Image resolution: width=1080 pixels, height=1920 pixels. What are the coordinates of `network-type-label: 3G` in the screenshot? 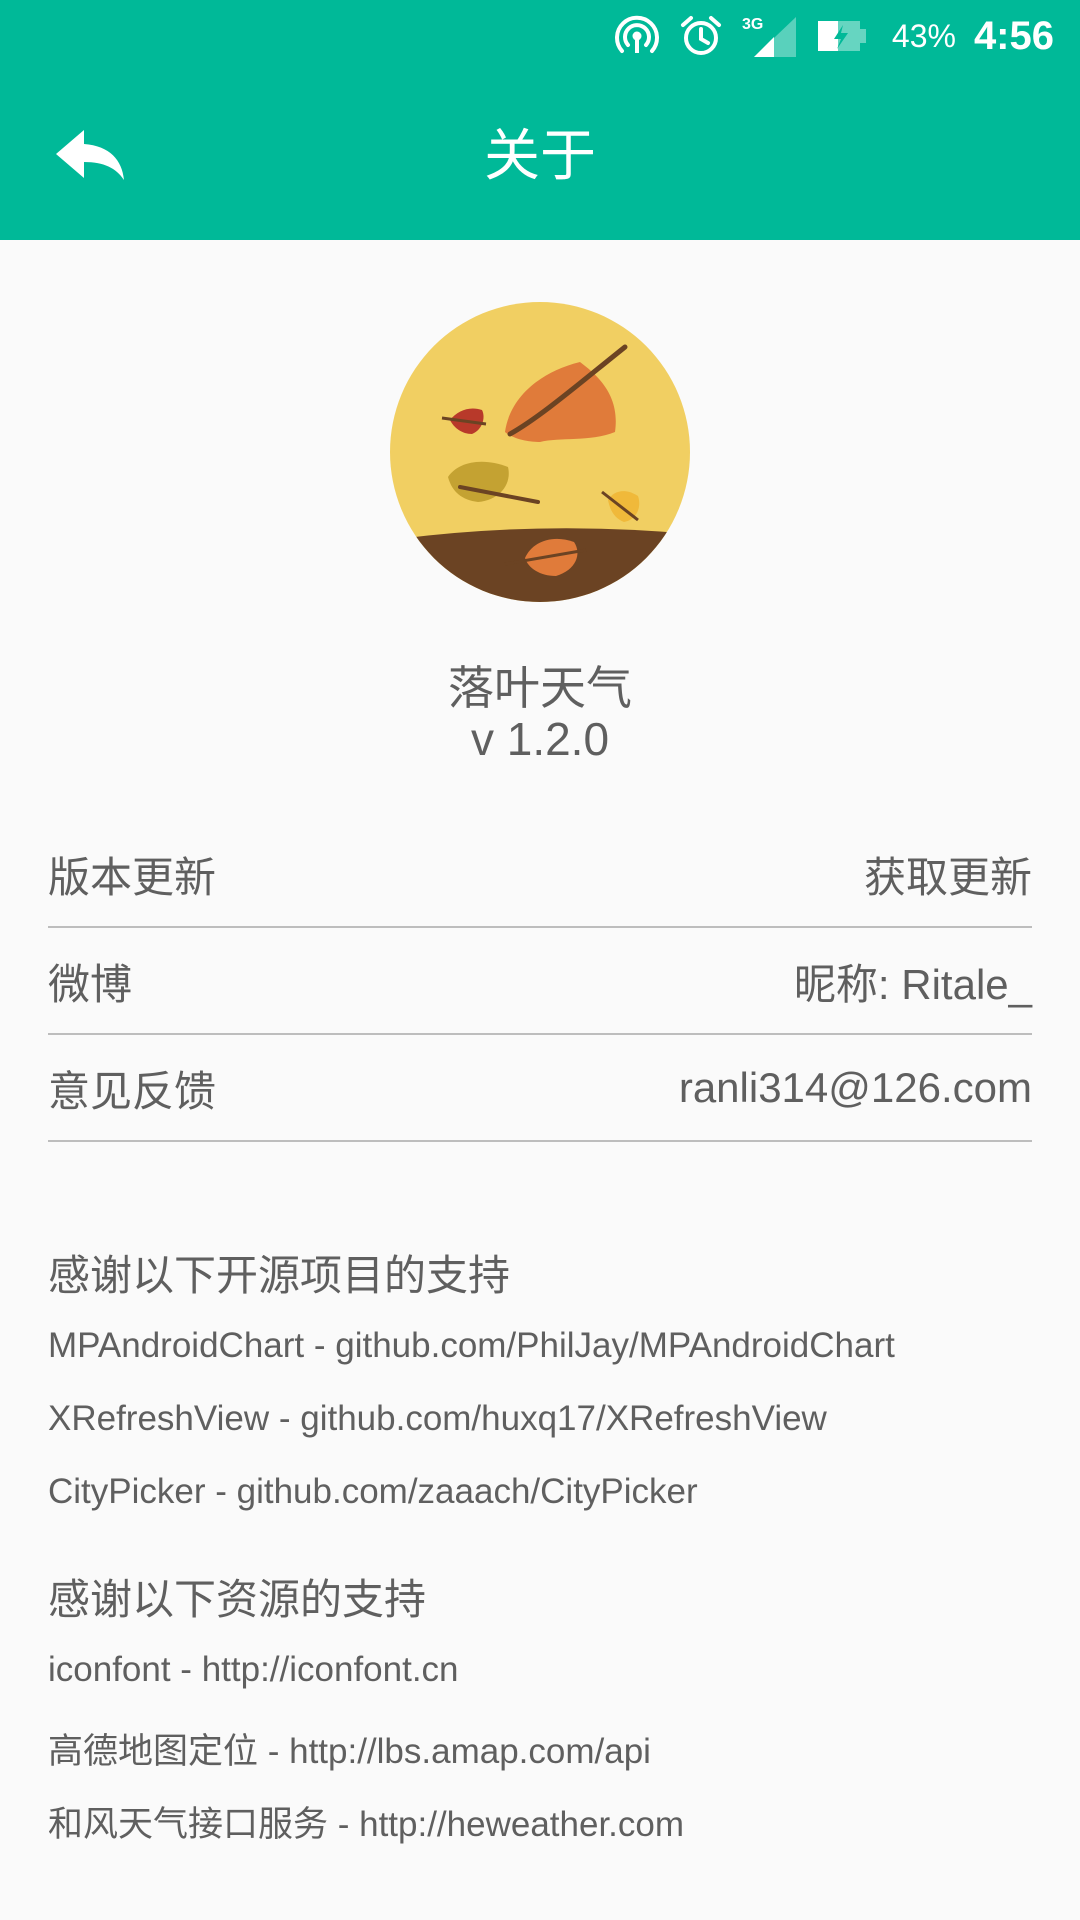 It's located at (752, 24).